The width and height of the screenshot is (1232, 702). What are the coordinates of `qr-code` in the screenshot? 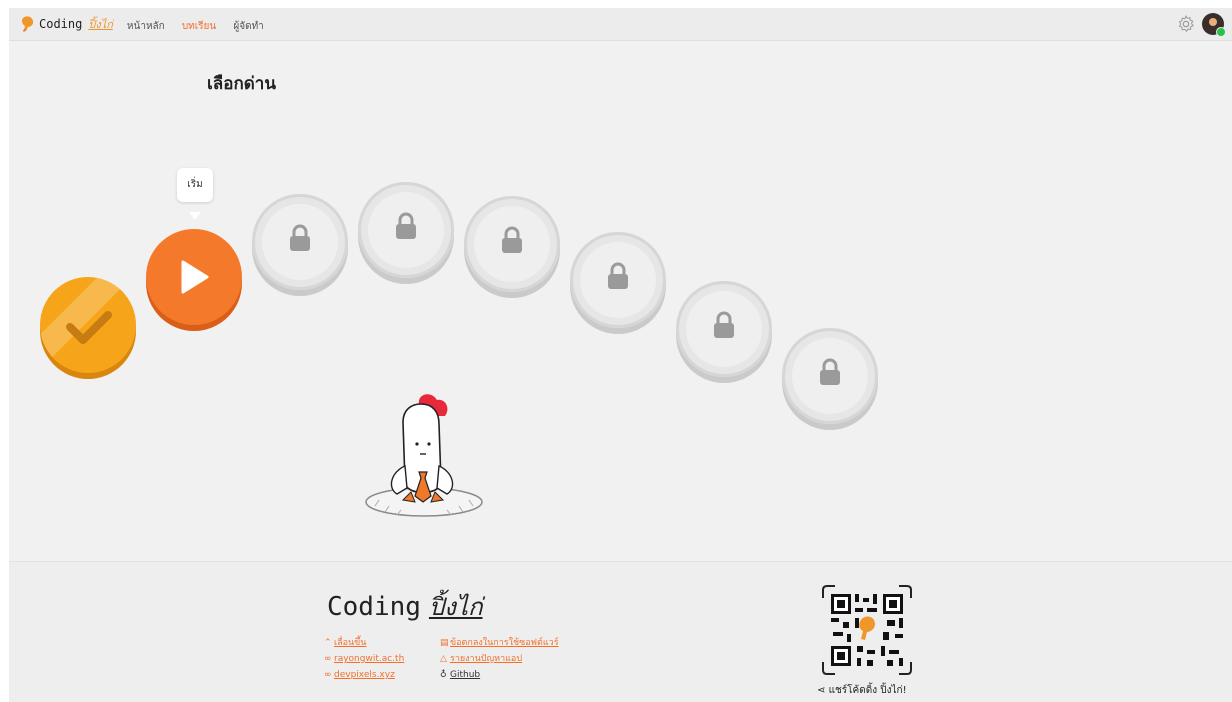 It's located at (867, 630).